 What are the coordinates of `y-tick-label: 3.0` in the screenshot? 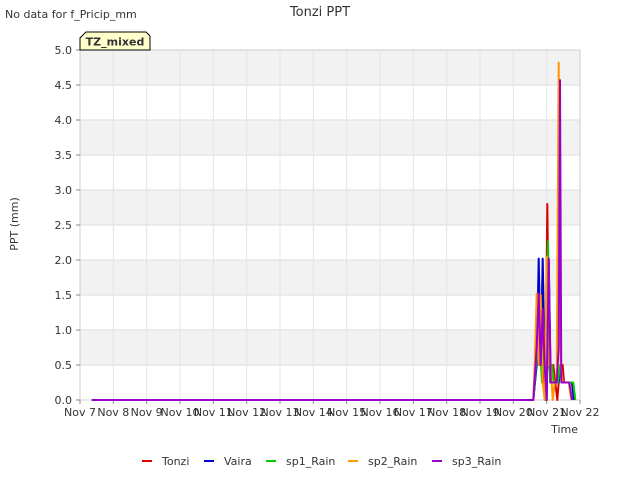 It's located at (64, 190).